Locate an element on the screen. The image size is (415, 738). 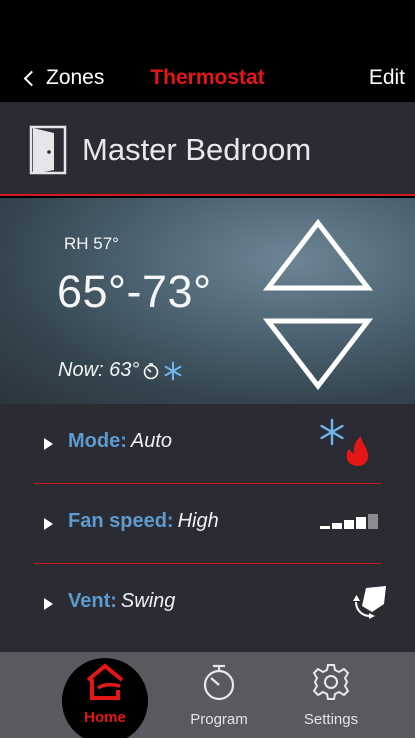
vent-value: Swing is located at coordinates (148, 601).